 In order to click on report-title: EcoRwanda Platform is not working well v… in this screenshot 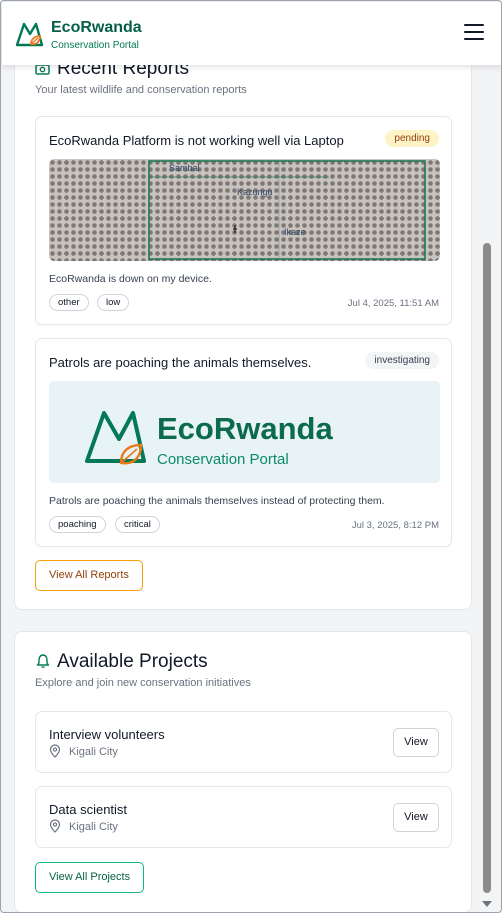, I will do `click(196, 140)`.